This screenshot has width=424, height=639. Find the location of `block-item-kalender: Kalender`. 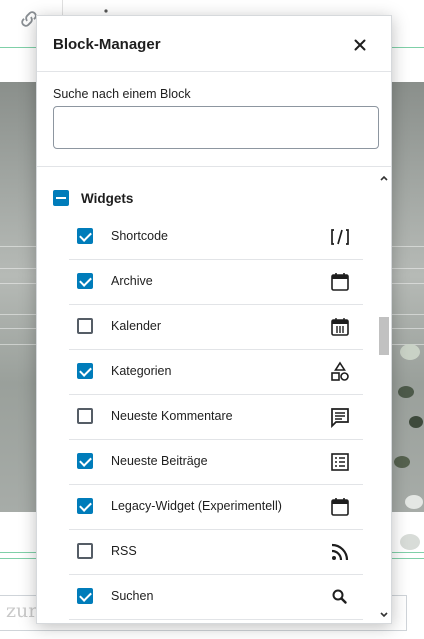

block-item-kalender: Kalender is located at coordinates (216, 327).